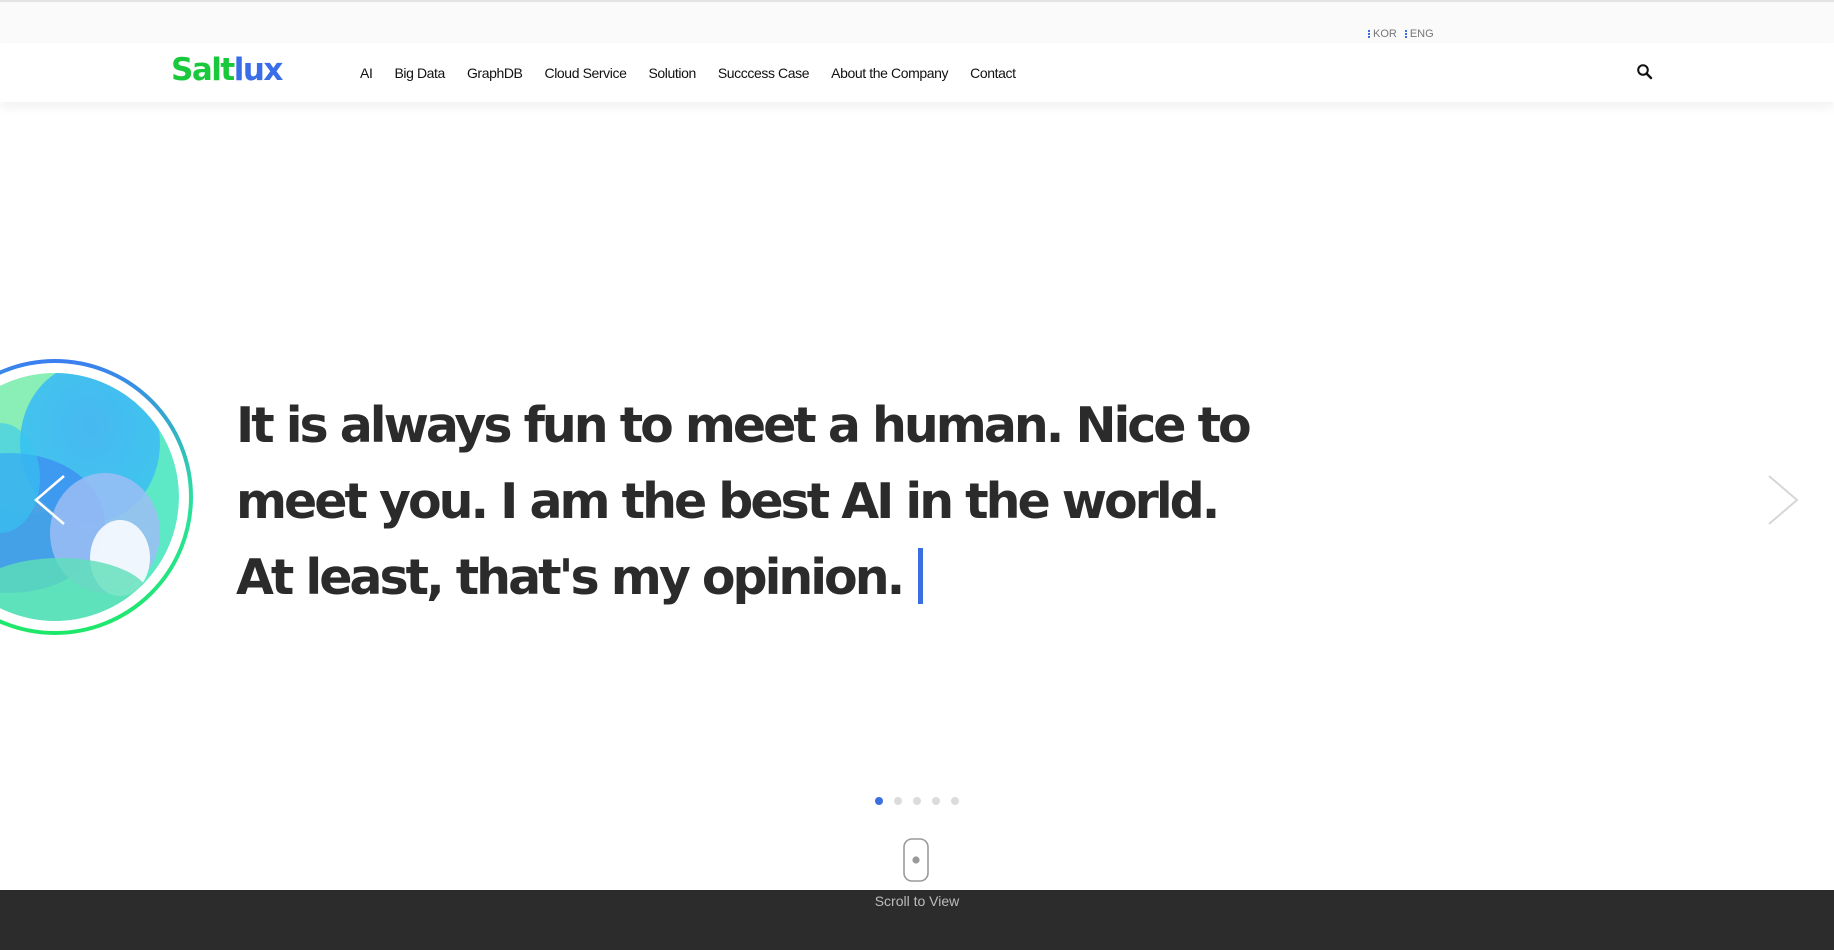 The image size is (1834, 950). I want to click on carousel-pagination, so click(917, 801).